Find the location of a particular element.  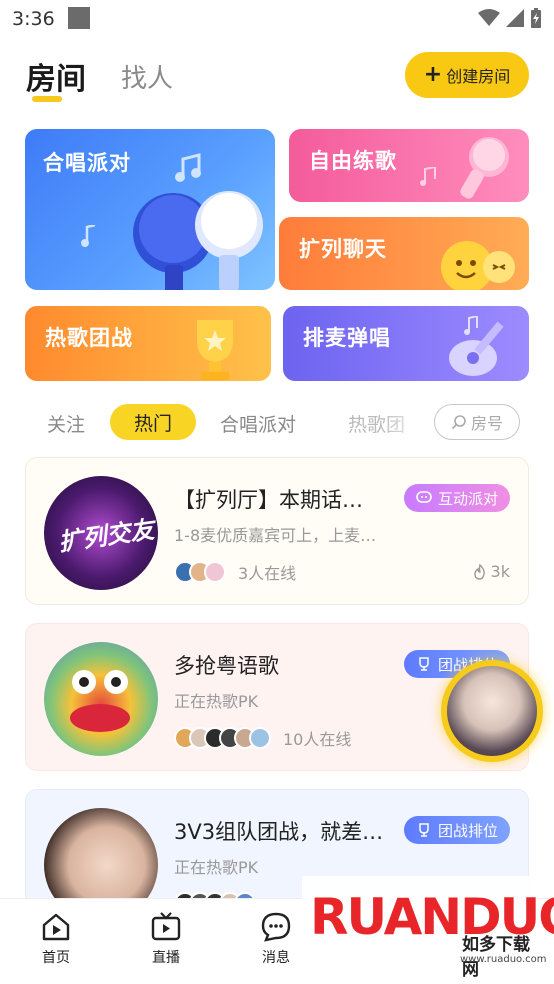

category-card-chorus-party: 合唱派对 is located at coordinates (150, 209).